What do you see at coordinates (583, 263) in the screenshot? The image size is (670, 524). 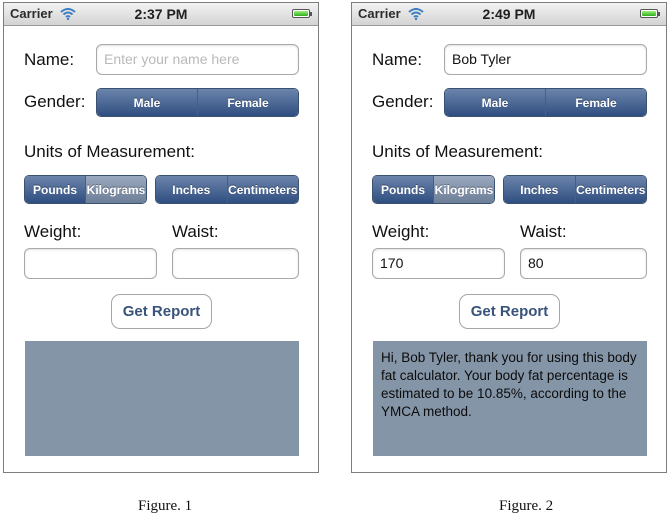 I see `waist-field: 80` at bounding box center [583, 263].